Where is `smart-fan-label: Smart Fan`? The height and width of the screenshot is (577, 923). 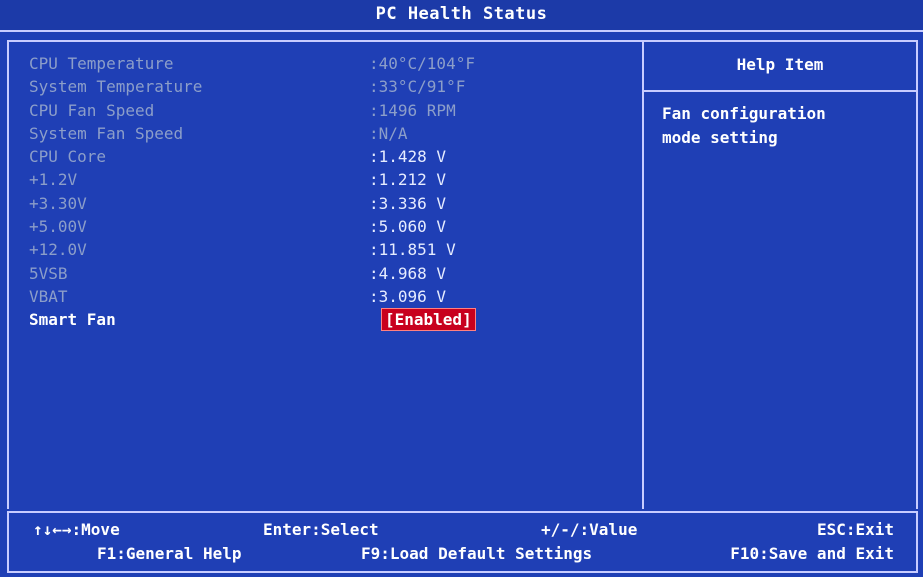
smart-fan-label: Smart Fan is located at coordinates (72, 320).